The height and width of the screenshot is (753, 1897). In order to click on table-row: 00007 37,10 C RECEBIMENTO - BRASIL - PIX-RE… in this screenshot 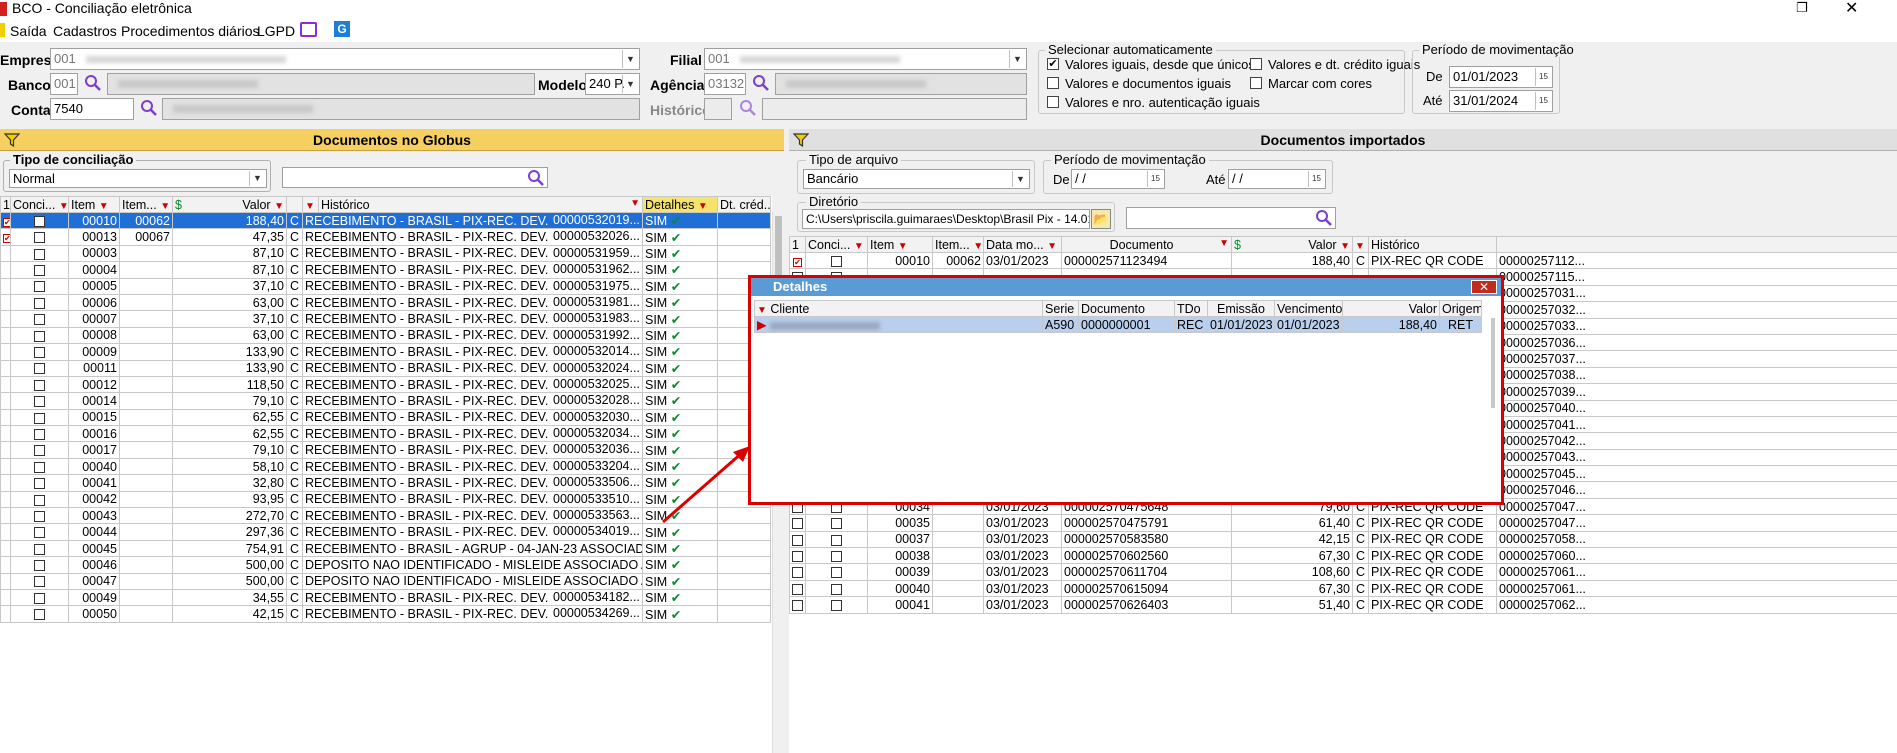, I will do `click(385, 319)`.